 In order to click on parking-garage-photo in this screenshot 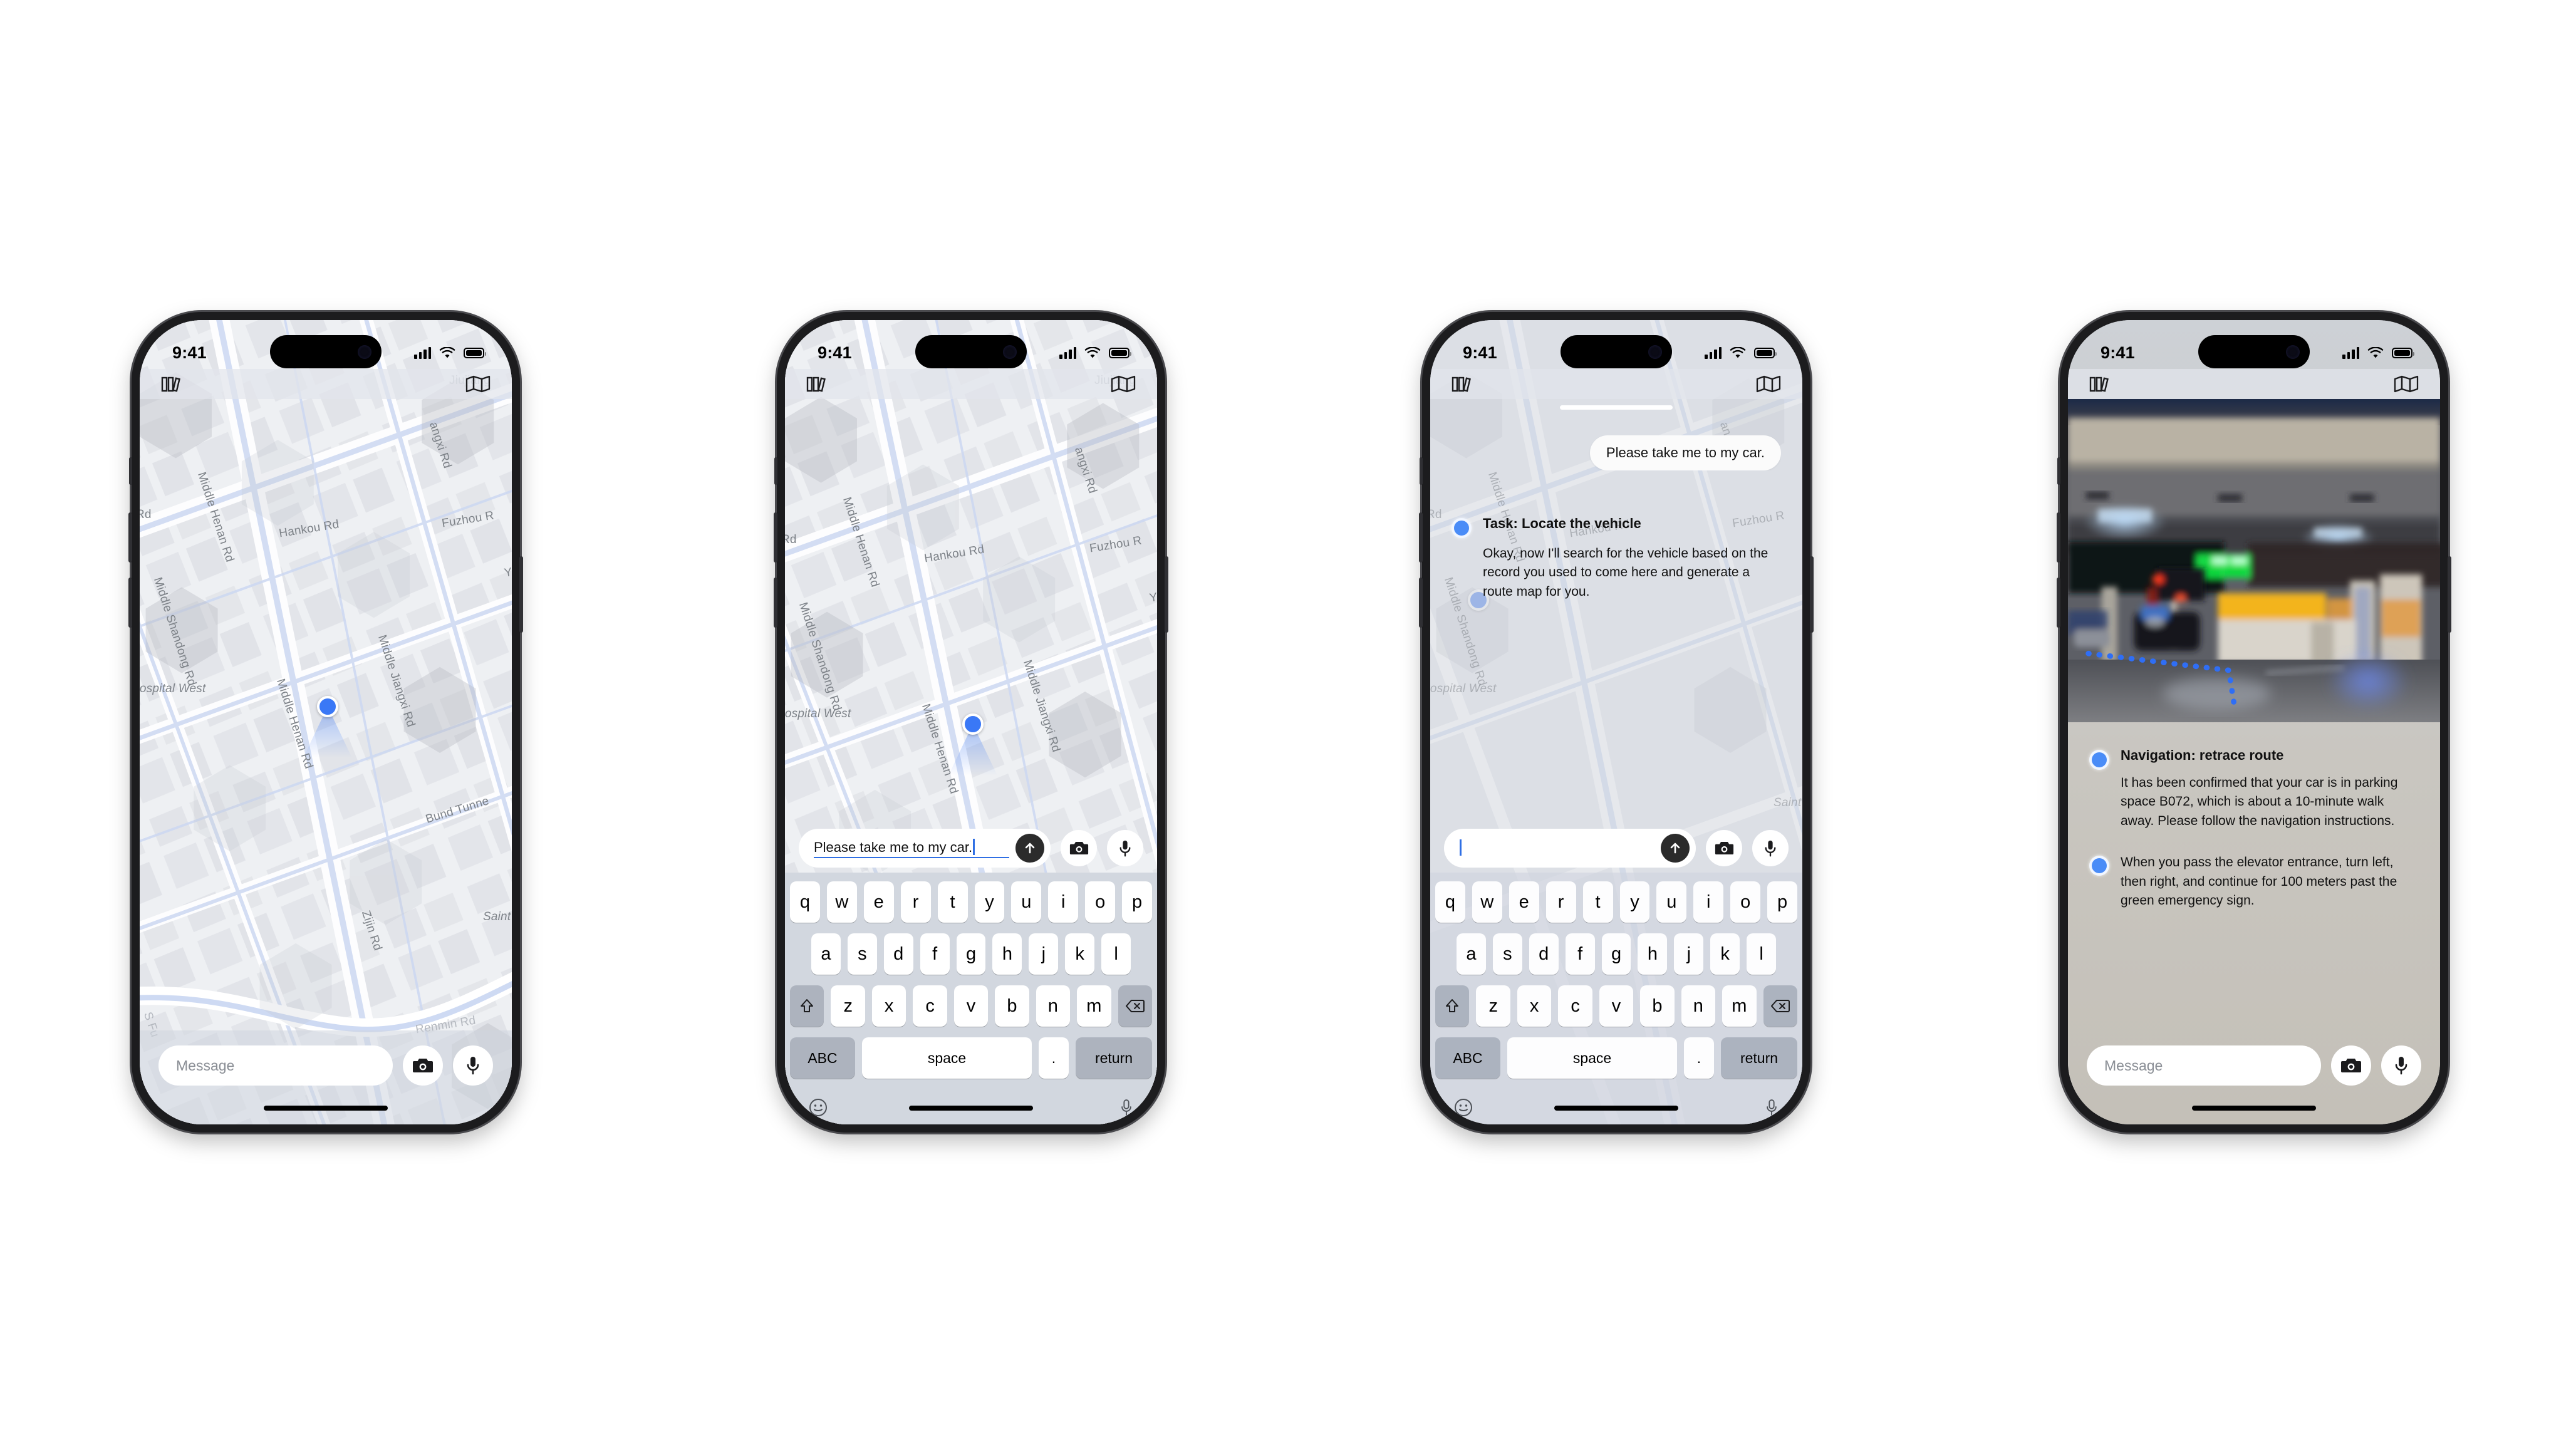, I will do `click(2254, 560)`.